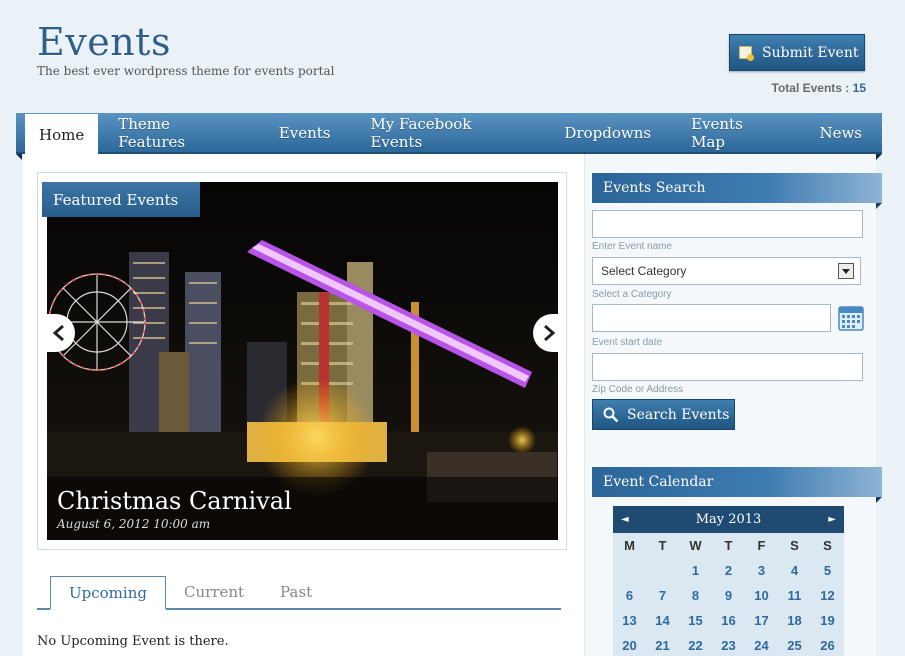 The height and width of the screenshot is (656, 905). Describe the element at coordinates (662, 620) in the screenshot. I see `calendar-day: 14` at that location.